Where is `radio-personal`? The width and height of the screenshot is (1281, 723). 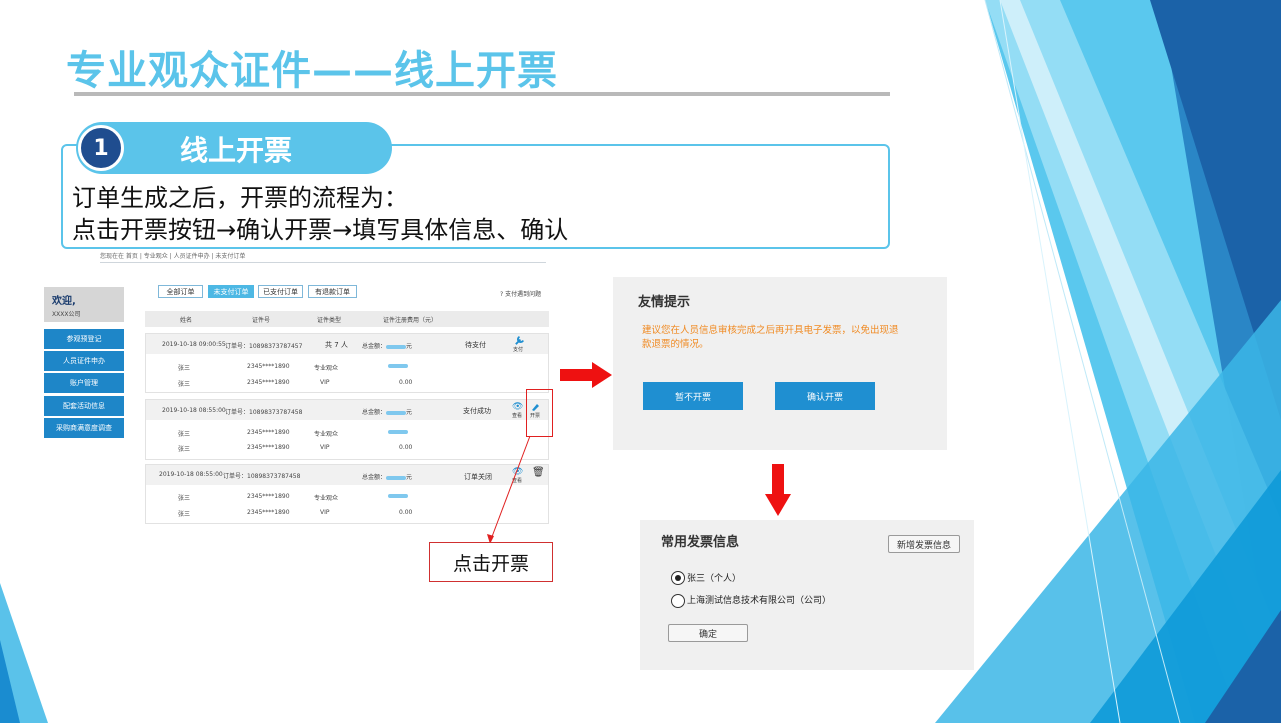 radio-personal is located at coordinates (678, 578).